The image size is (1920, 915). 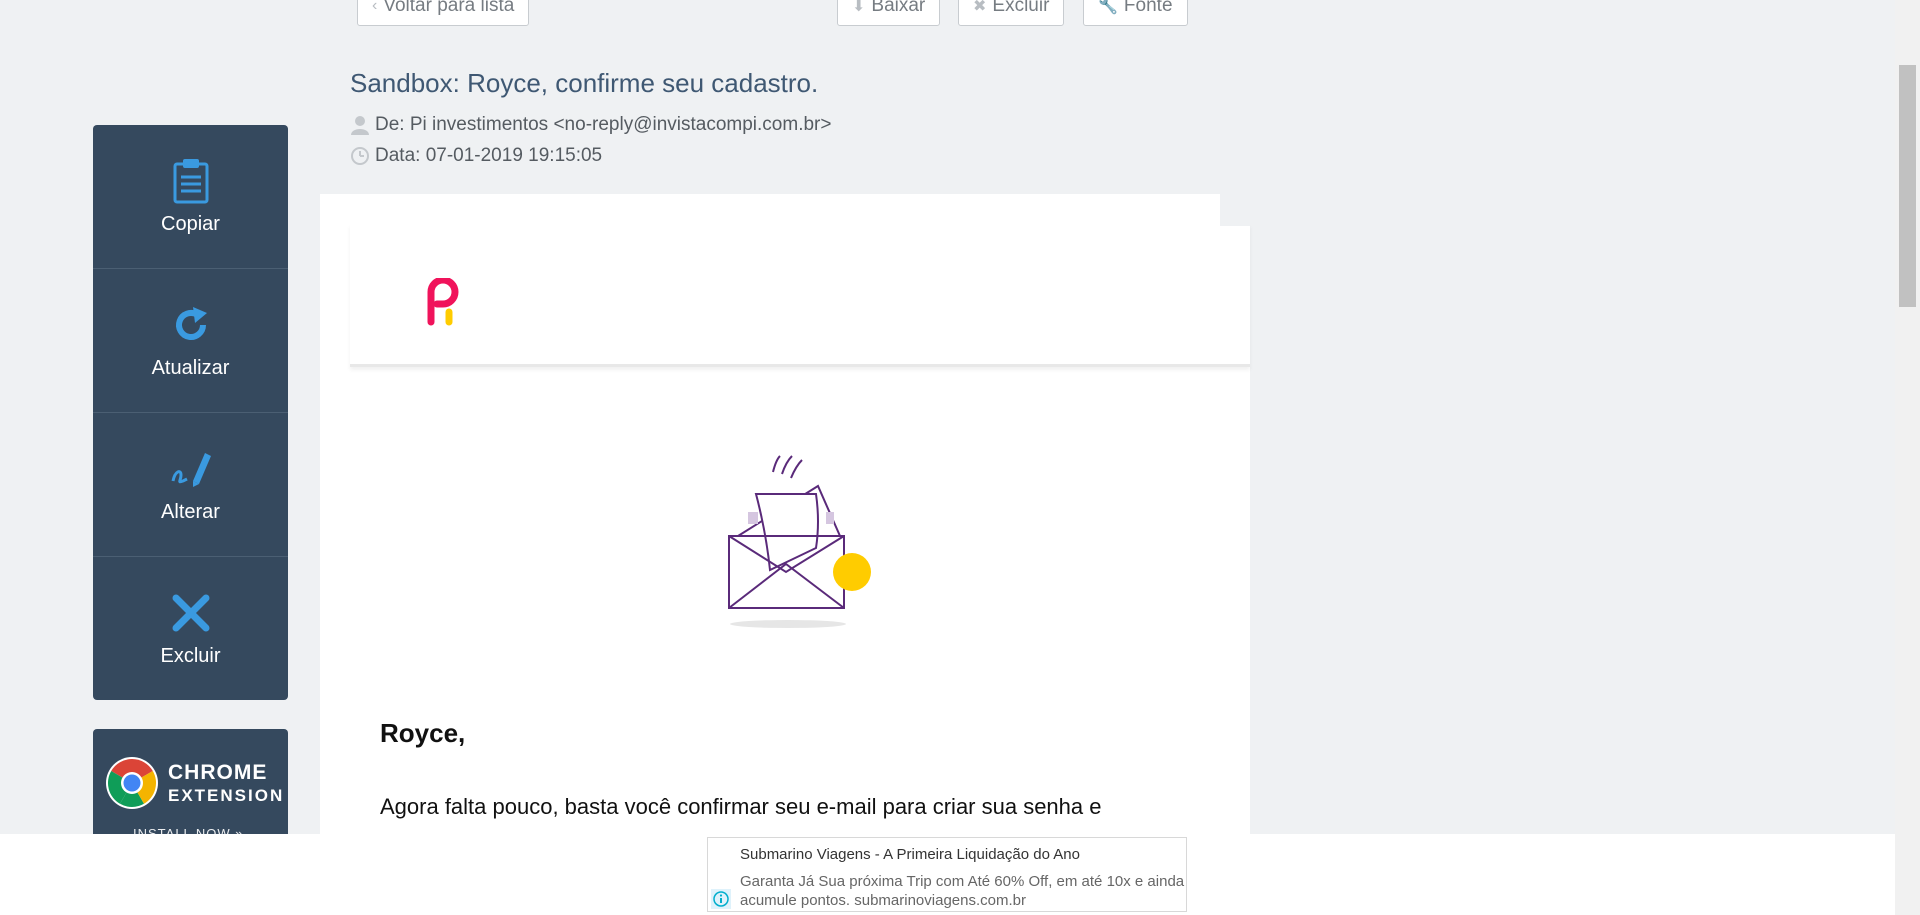 I want to click on action-sidebar: Copiar Atualizar Alterar Excluir, so click(x=190, y=412).